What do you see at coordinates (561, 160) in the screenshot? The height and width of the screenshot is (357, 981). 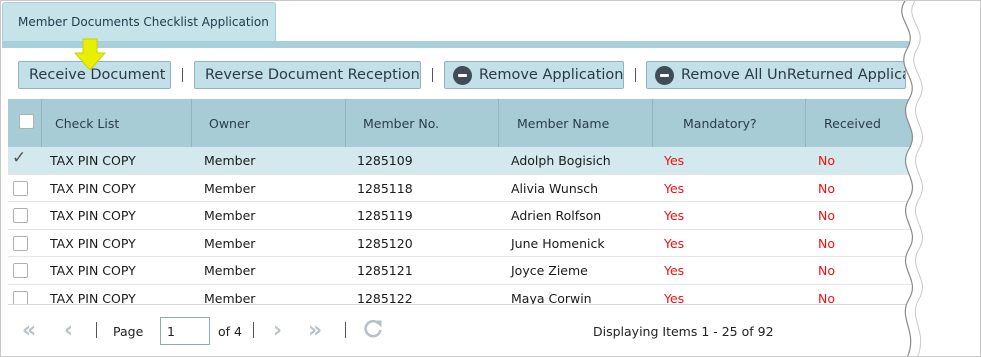 I see `member-name-cell: Adolph Bogisich` at bounding box center [561, 160].